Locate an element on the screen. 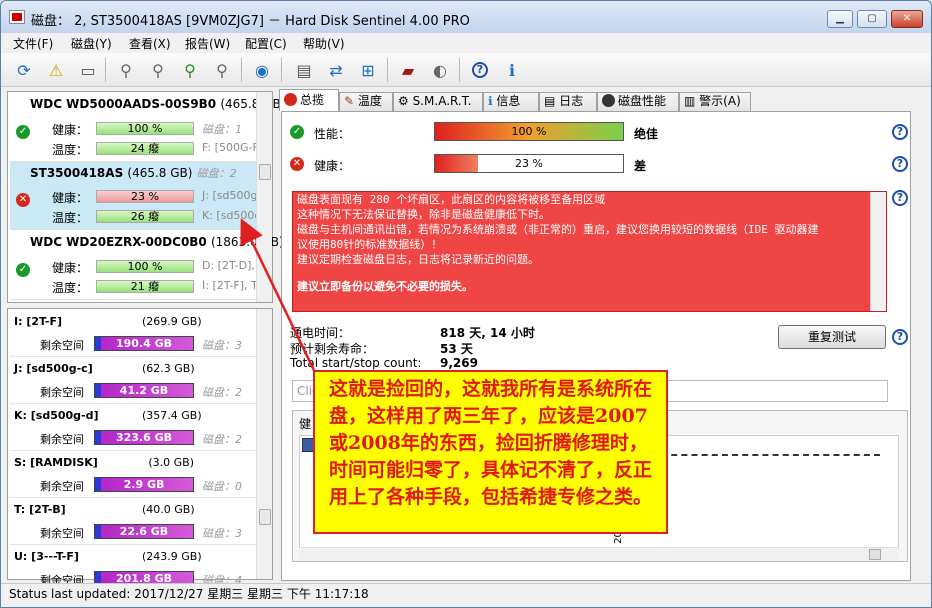  performance-help-icon: ? is located at coordinates (900, 132).